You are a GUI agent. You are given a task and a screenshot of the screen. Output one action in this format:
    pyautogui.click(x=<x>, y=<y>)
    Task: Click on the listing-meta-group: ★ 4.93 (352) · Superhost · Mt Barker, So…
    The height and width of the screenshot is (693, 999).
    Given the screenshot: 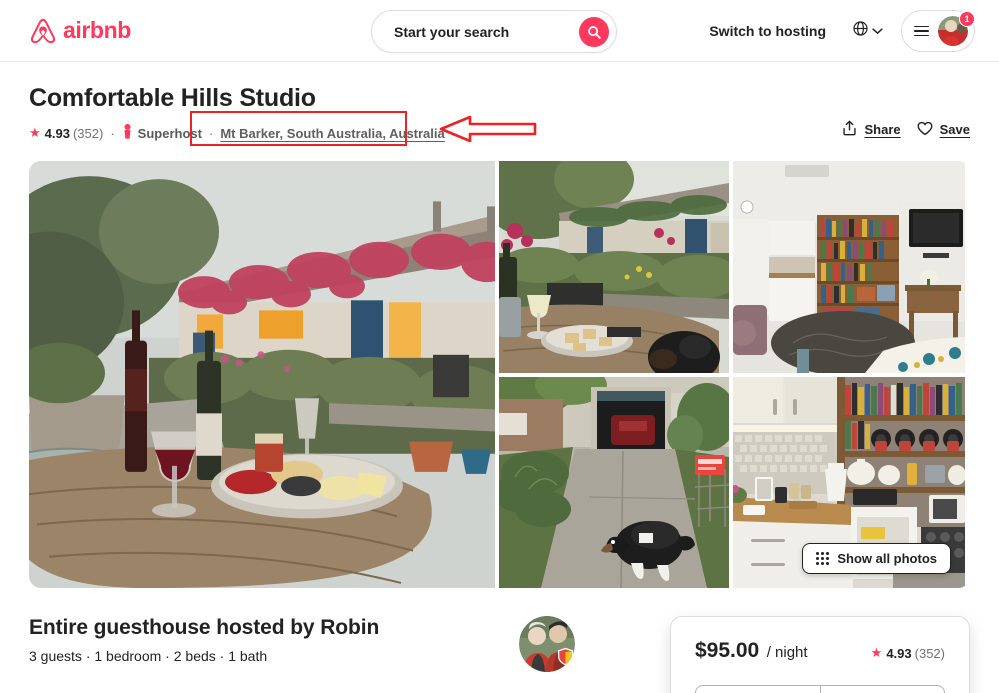 What is the action you would take?
    pyautogui.click(x=237, y=133)
    